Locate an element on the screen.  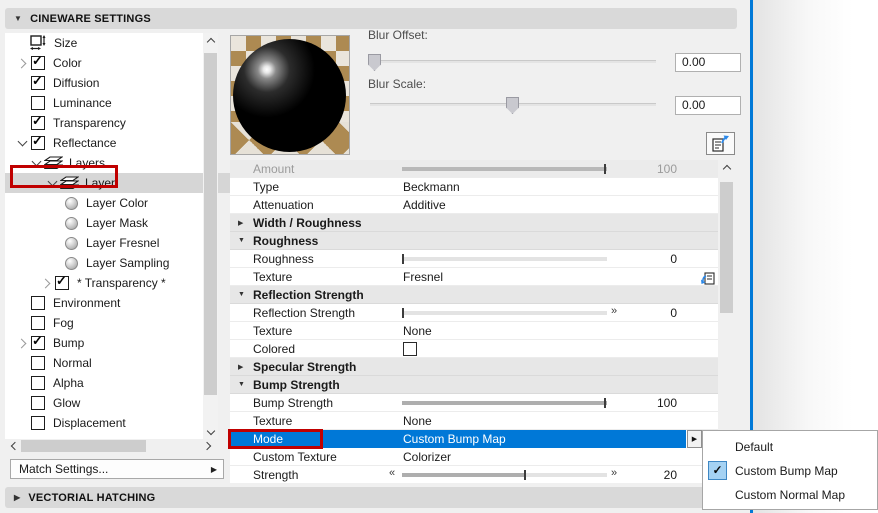
tree-item-luminance: Luminance is located at coordinates (109, 103).